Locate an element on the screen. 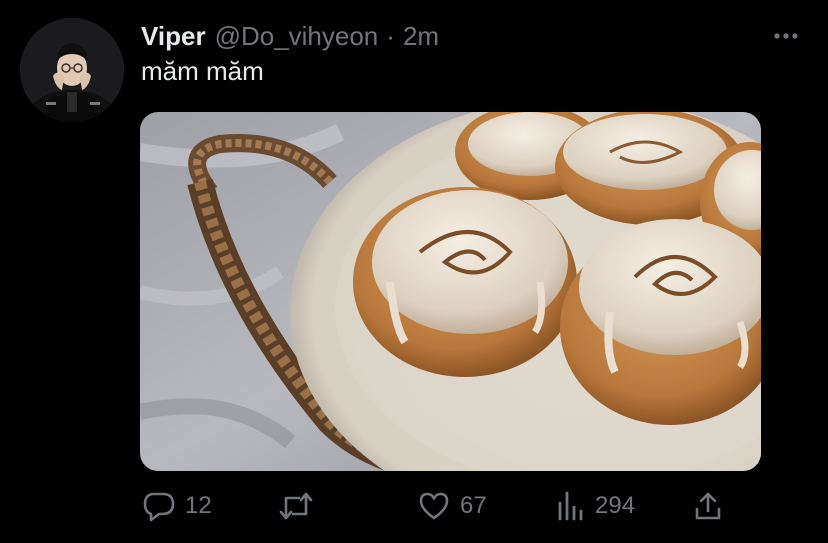  user-handle: @Do_vihyeon is located at coordinates (297, 36).